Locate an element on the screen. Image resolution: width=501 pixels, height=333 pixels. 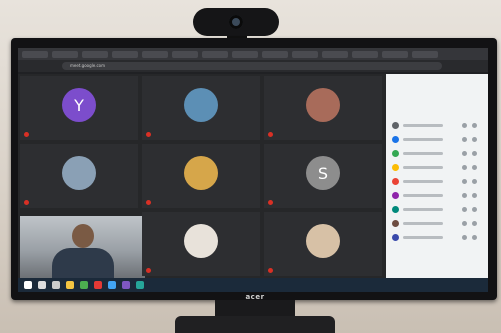
participant-tile: Y is located at coordinates (79, 108).